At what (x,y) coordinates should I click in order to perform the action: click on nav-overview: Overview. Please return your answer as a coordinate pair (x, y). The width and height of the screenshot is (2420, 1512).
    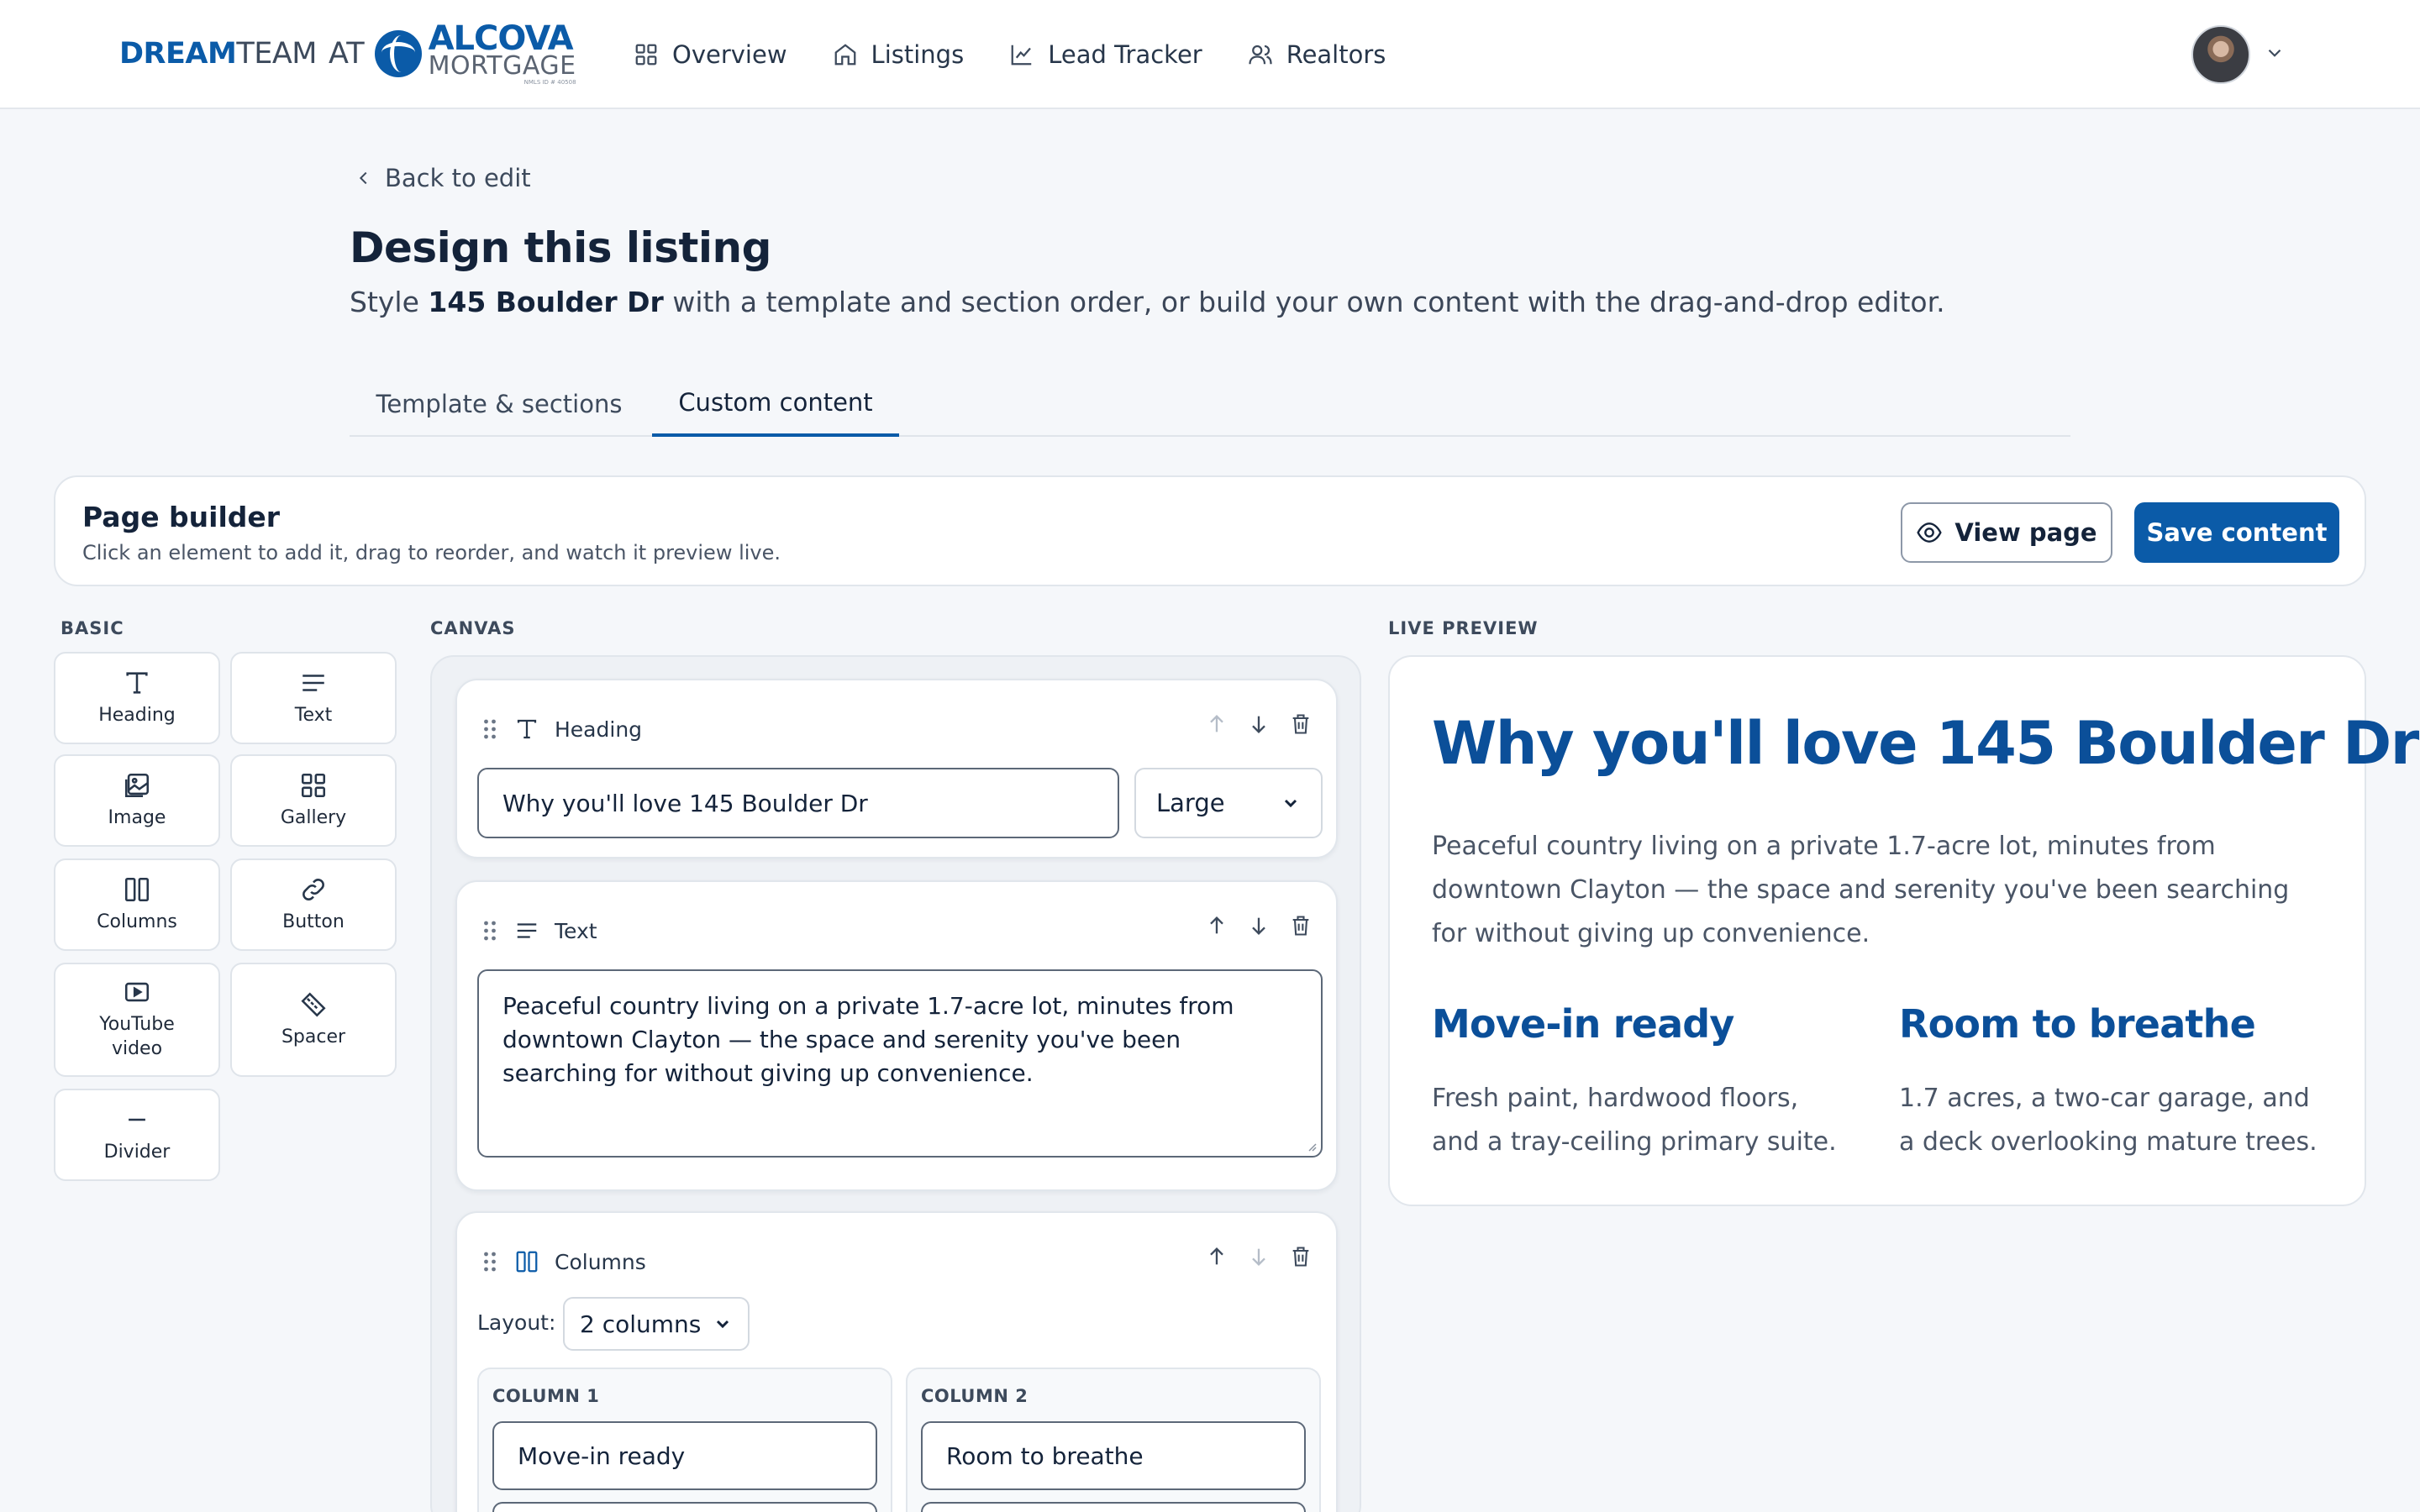
    Looking at the image, I should click on (710, 55).